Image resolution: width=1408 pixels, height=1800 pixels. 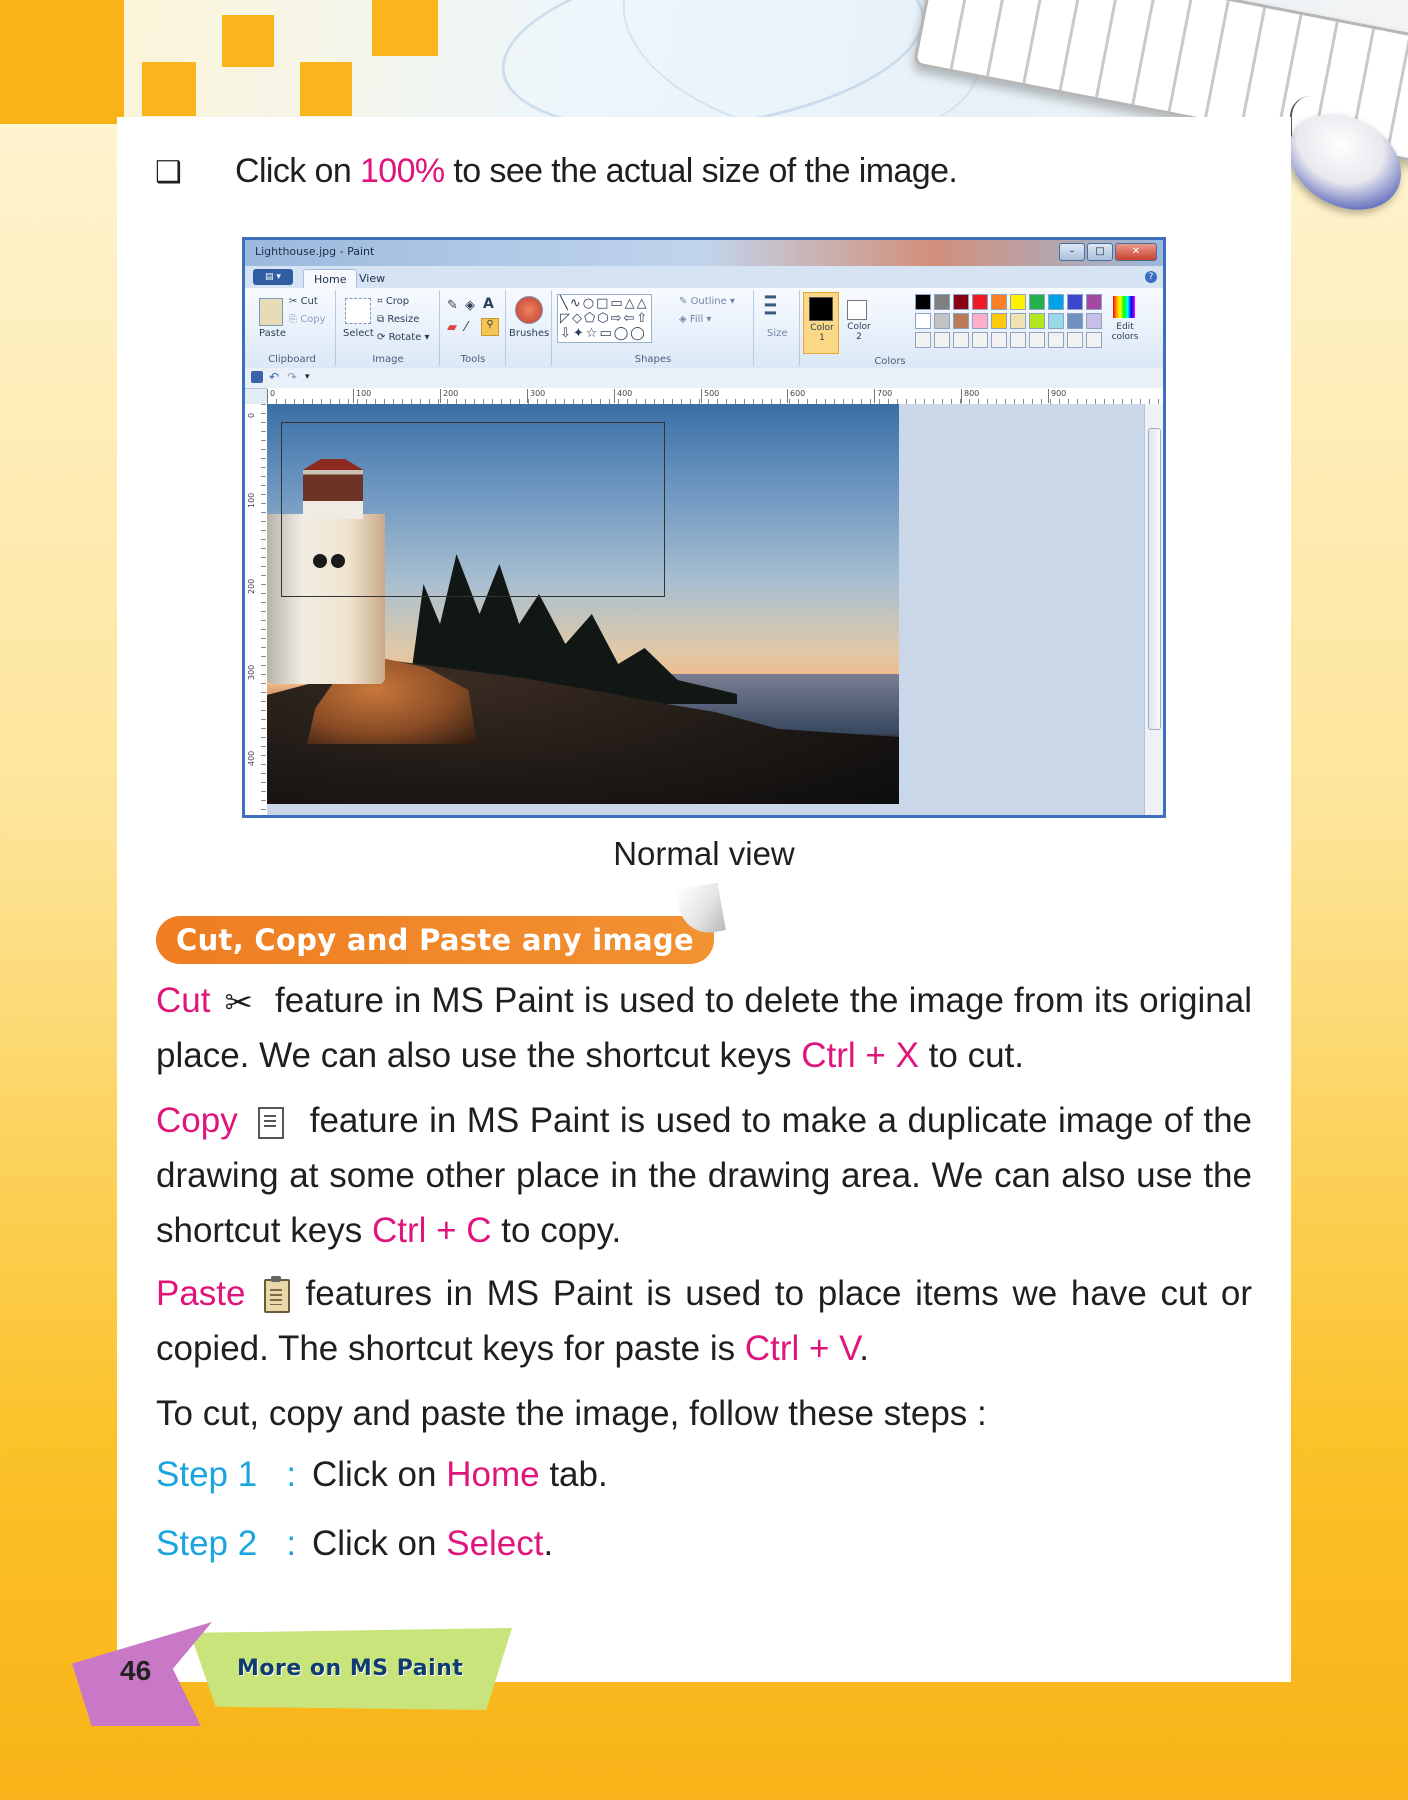 I want to click on maximize-icon: □, so click(x=1100, y=252).